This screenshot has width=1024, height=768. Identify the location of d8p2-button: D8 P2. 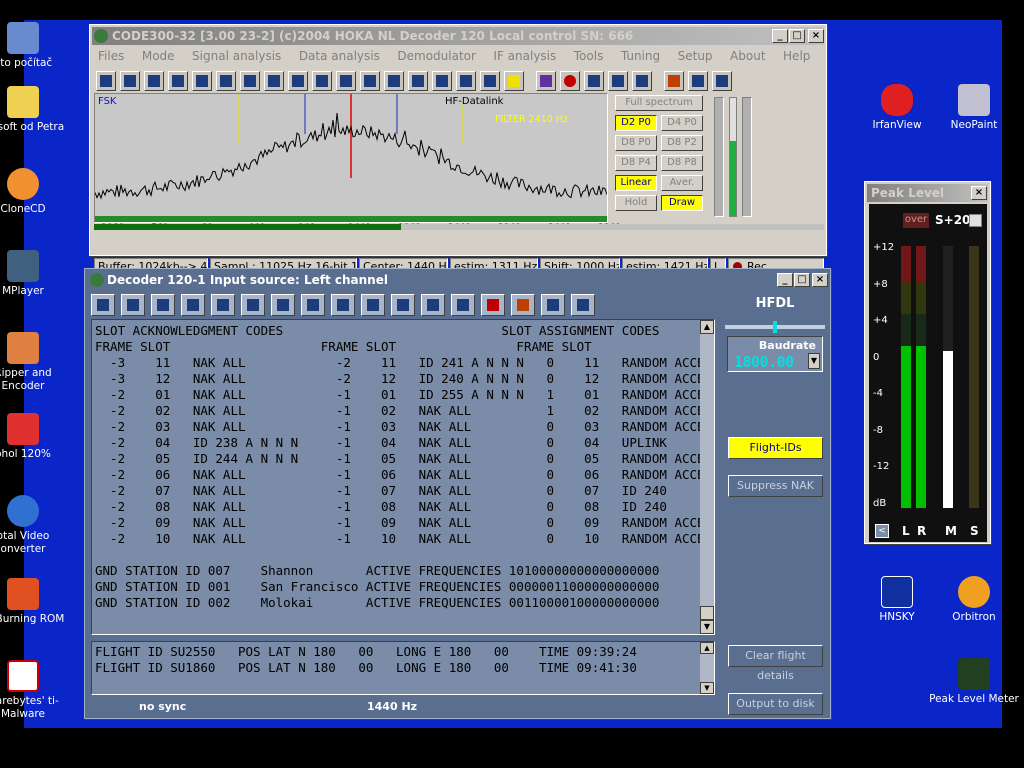
(682, 143).